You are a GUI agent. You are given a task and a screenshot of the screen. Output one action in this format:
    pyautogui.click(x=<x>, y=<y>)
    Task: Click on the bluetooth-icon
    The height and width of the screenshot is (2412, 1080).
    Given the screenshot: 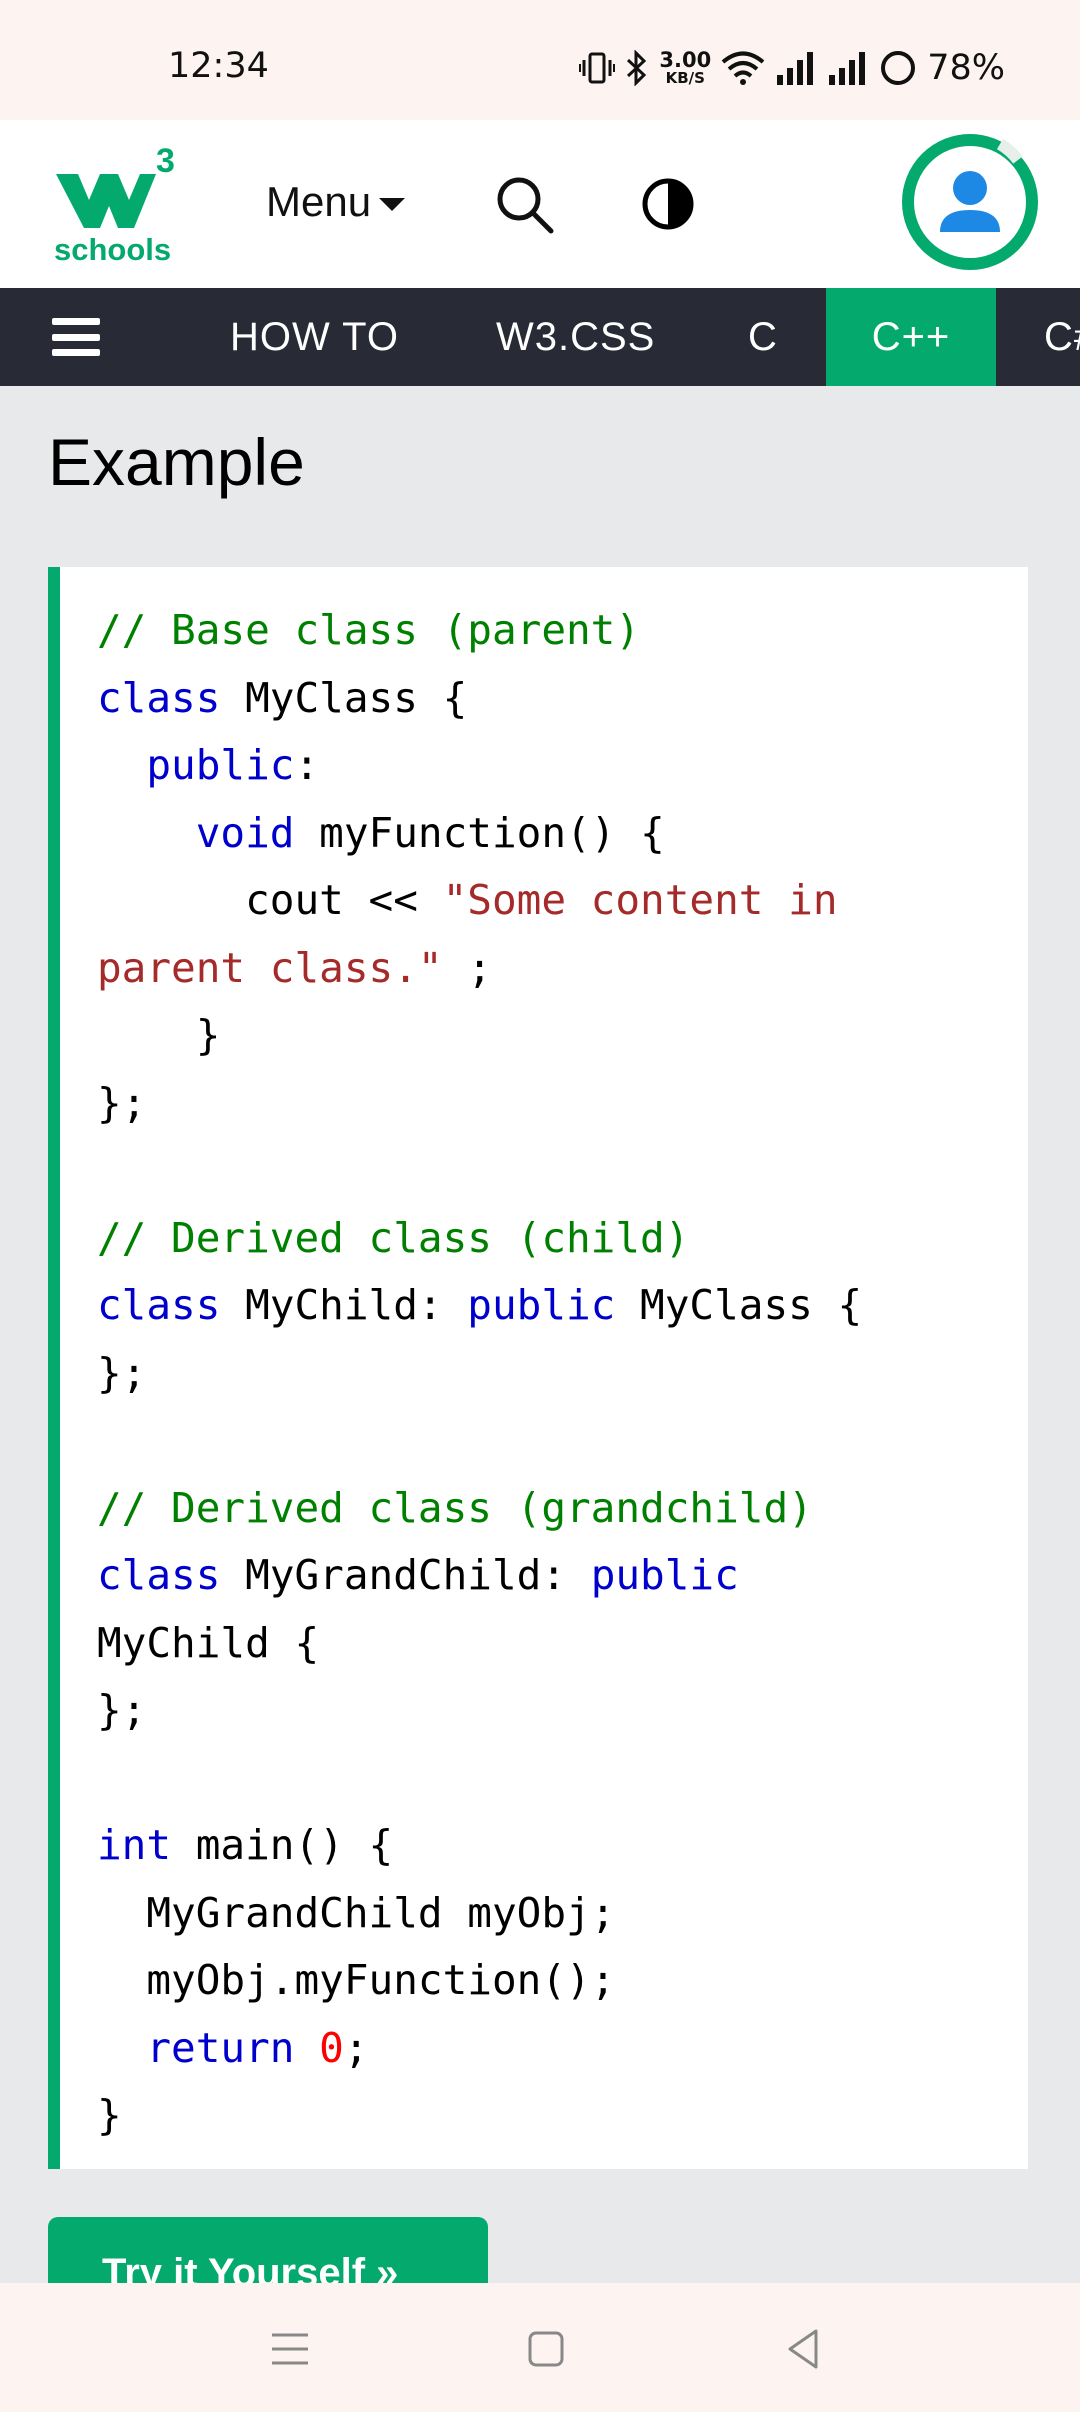 What is the action you would take?
    pyautogui.click(x=637, y=68)
    